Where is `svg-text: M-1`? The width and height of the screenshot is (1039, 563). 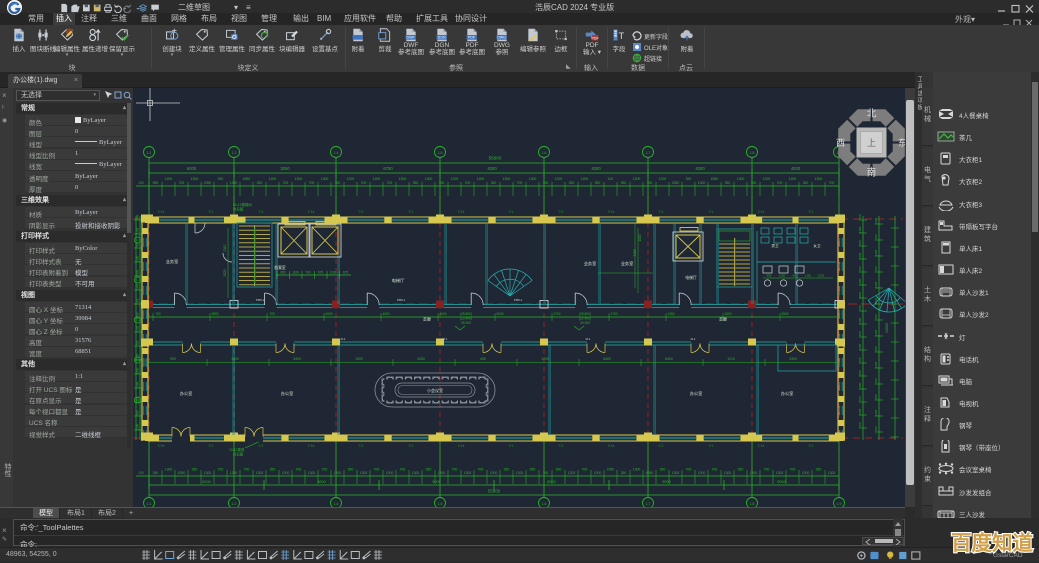 svg-text: M-1 is located at coordinates (588, 339).